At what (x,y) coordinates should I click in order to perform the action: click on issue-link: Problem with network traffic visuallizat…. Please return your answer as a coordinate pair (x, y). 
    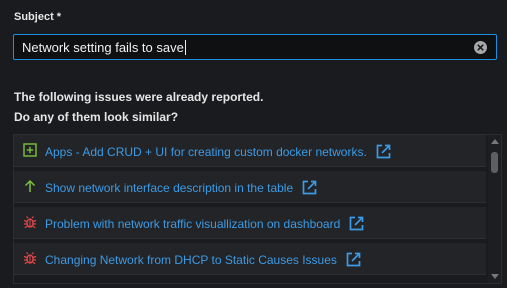
    Looking at the image, I should click on (205, 223).